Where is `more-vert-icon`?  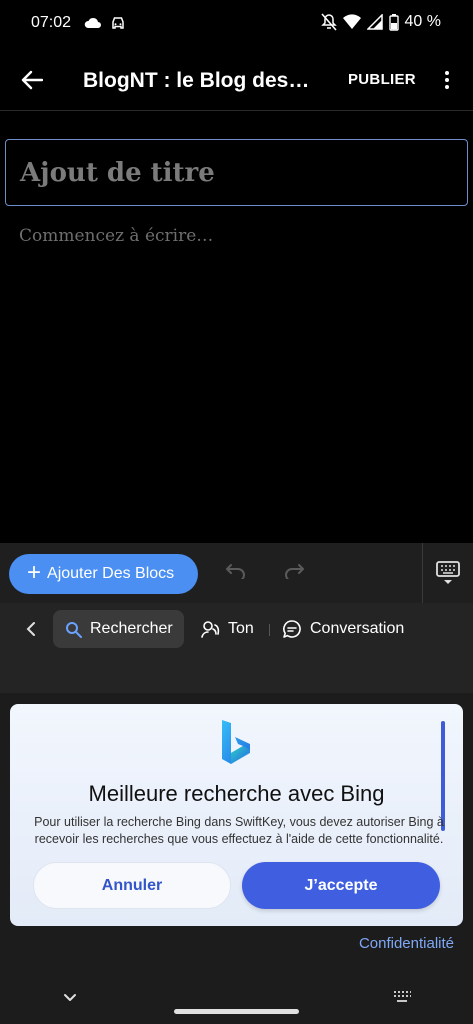 more-vert-icon is located at coordinates (447, 73).